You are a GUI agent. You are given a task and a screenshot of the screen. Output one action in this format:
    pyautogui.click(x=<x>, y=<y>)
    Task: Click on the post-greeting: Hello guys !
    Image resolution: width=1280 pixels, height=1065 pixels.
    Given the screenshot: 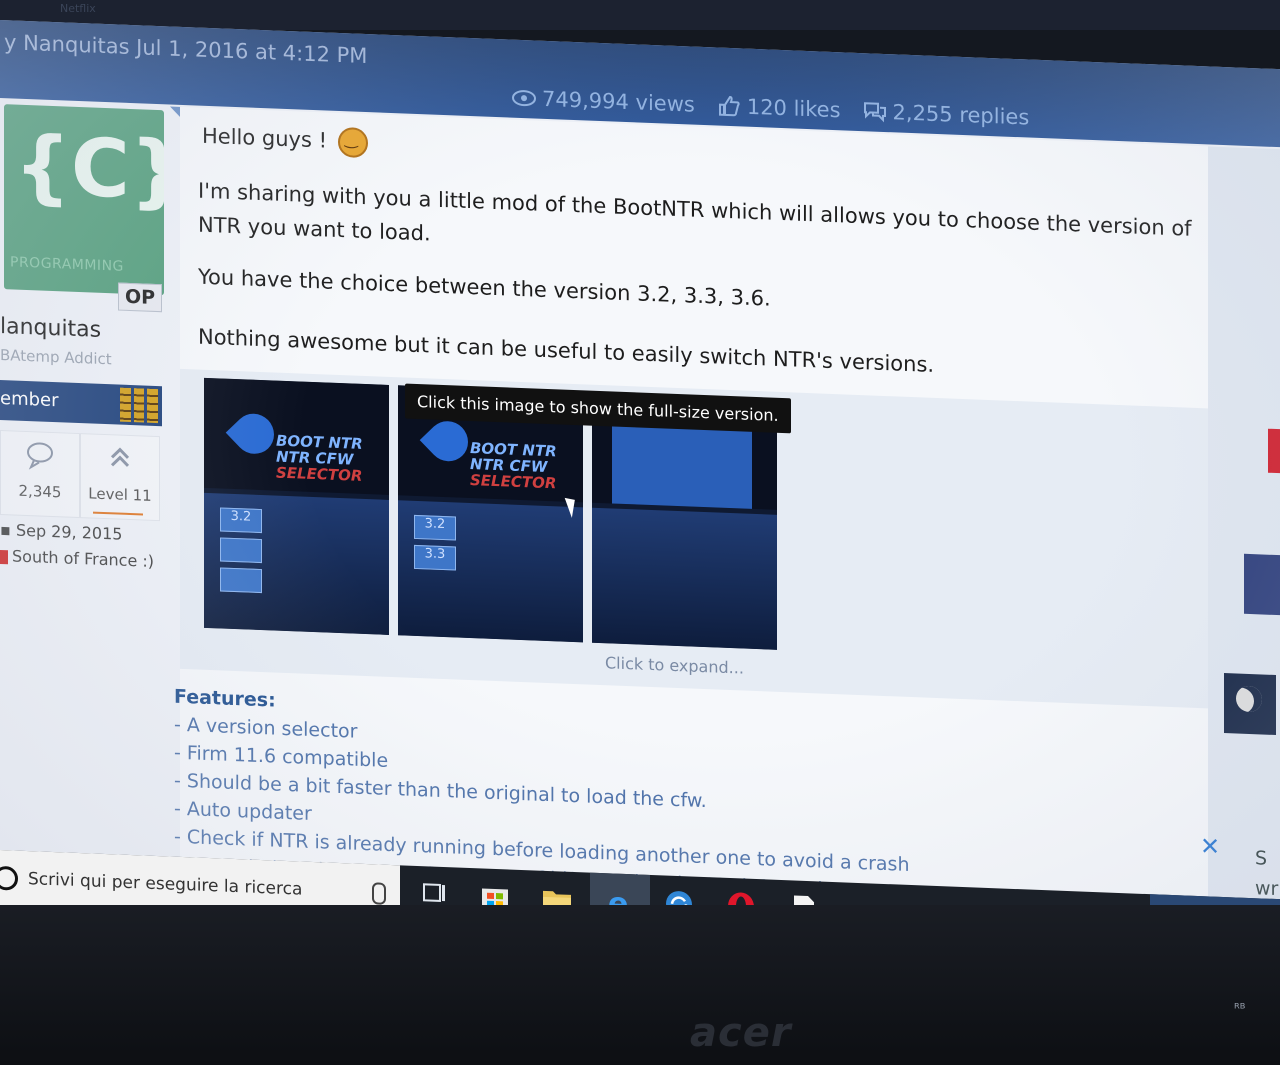 What is the action you would take?
    pyautogui.click(x=285, y=140)
    